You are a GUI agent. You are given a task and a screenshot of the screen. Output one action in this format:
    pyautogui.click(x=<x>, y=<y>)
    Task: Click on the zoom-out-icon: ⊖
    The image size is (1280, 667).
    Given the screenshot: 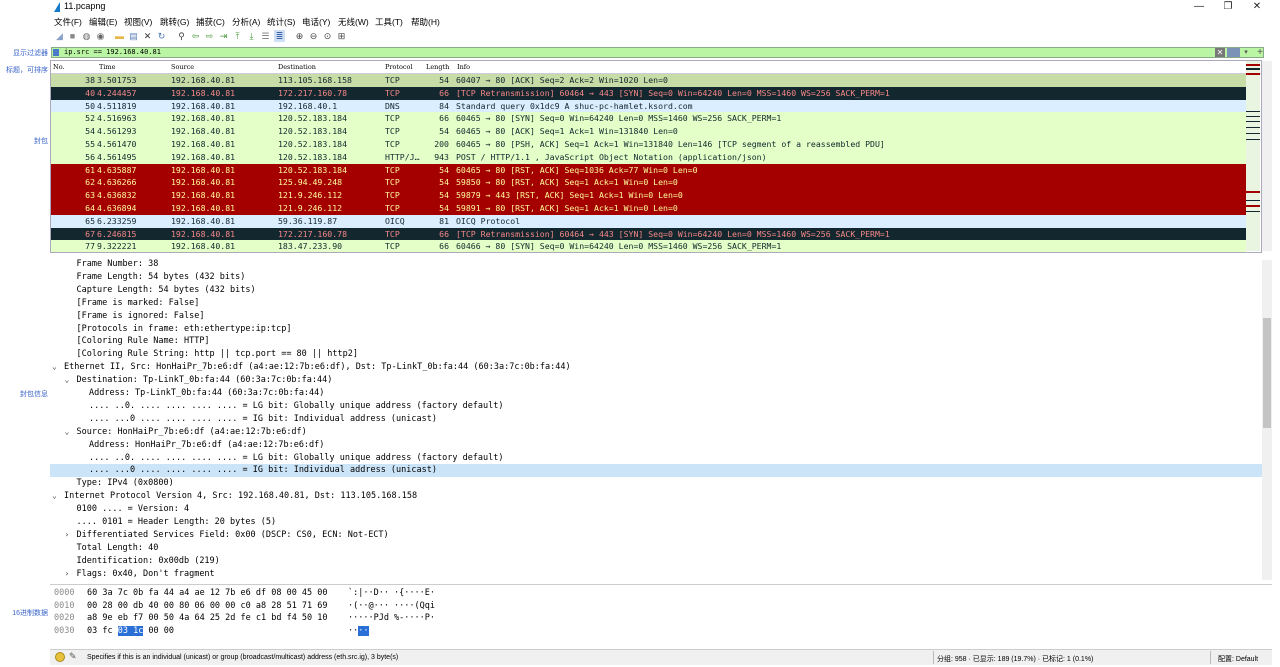 What is the action you would take?
    pyautogui.click(x=313, y=36)
    